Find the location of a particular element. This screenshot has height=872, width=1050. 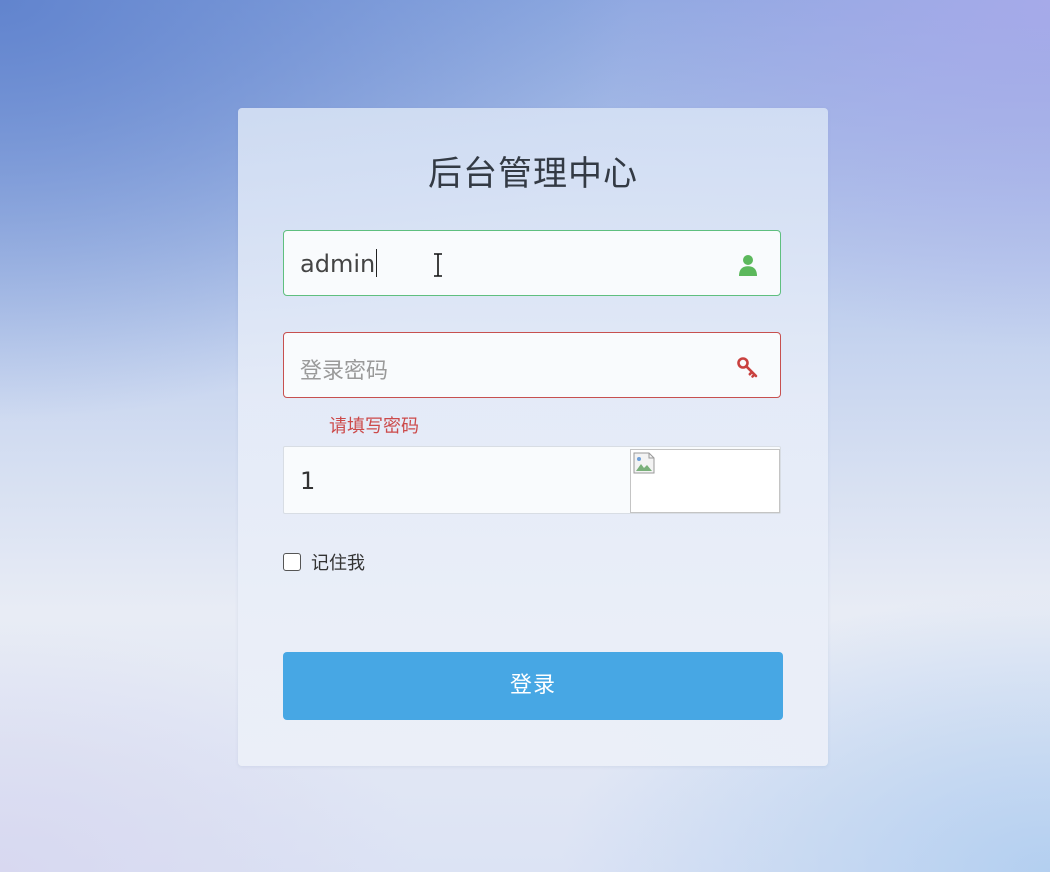

ibeam-cursor-icon is located at coordinates (438, 265).